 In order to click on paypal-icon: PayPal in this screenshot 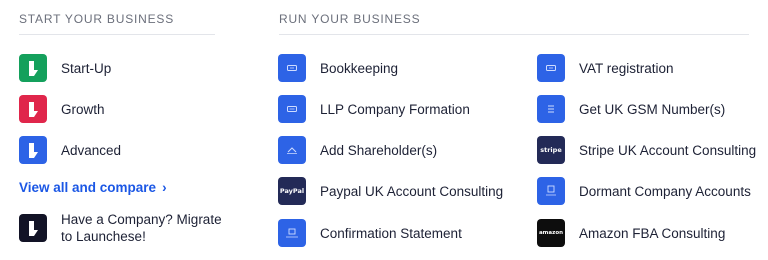, I will do `click(292, 191)`.